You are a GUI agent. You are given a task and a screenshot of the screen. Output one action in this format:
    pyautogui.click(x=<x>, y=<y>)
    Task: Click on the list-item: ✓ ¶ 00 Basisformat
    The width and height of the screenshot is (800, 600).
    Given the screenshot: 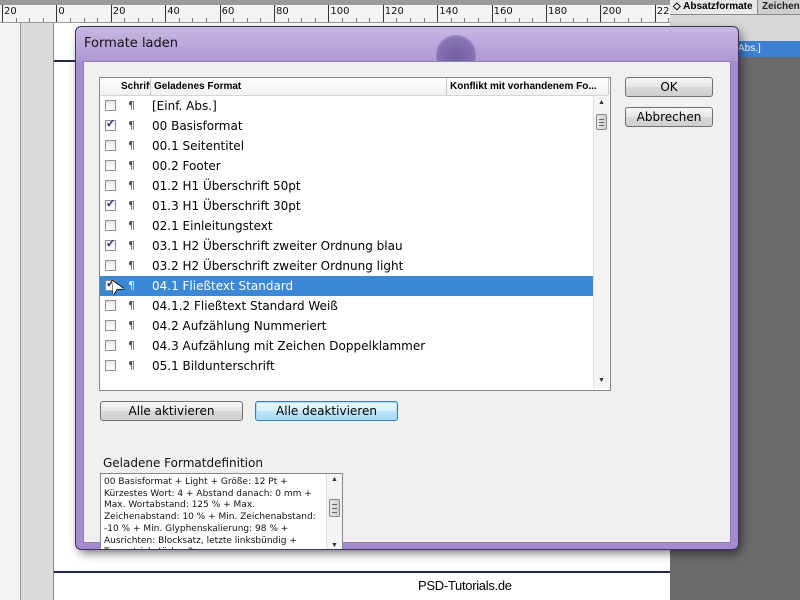 What is the action you would take?
    pyautogui.click(x=346, y=126)
    